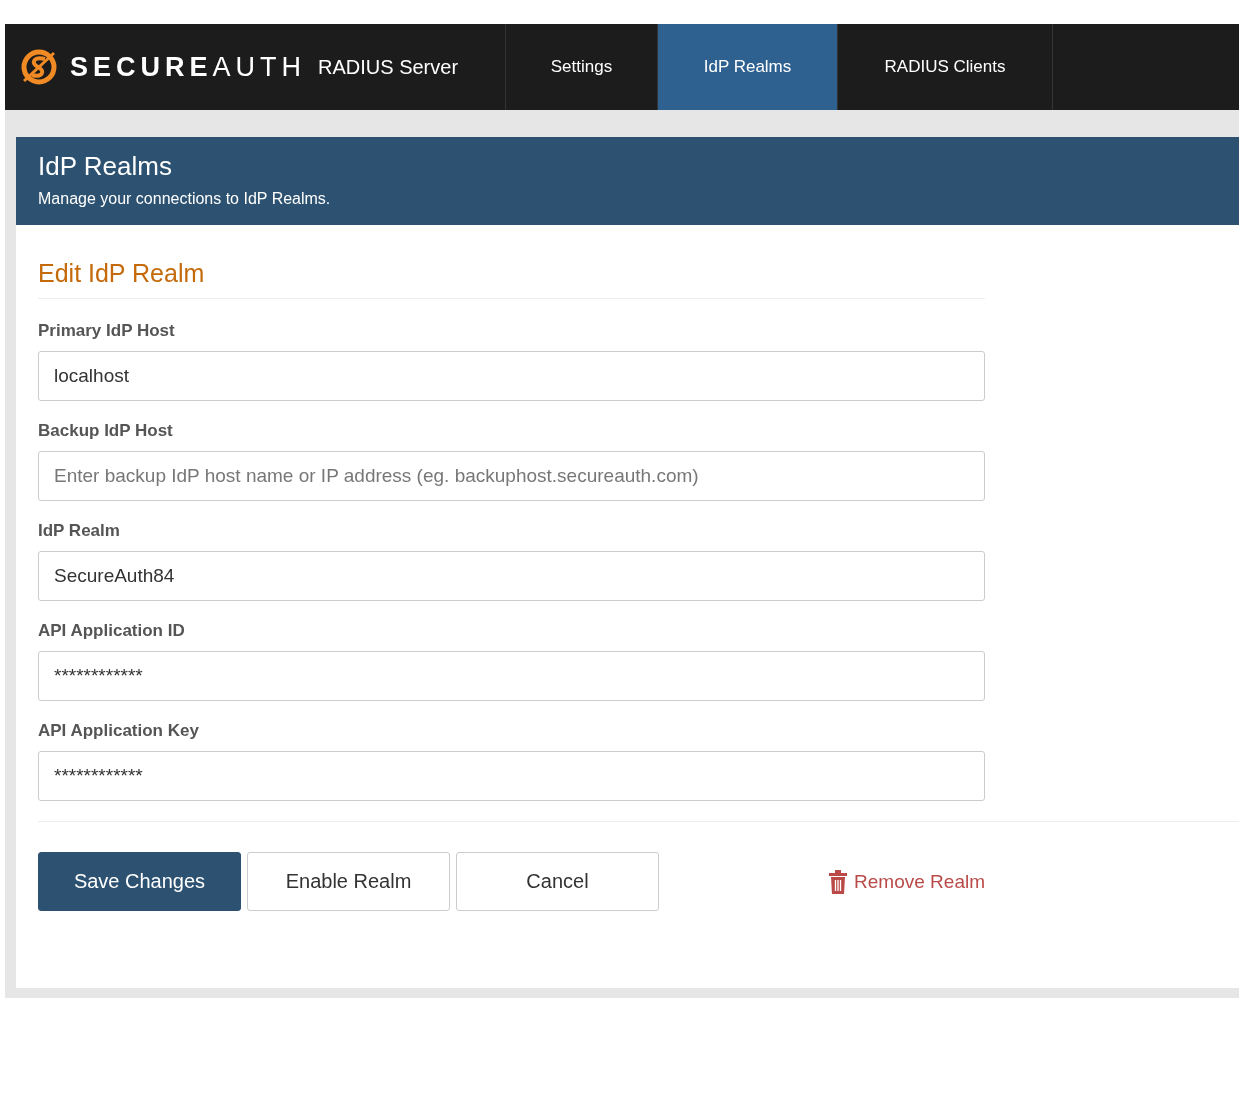 This screenshot has width=1239, height=1112. I want to click on input-field: SecureAuth84, so click(511, 576).